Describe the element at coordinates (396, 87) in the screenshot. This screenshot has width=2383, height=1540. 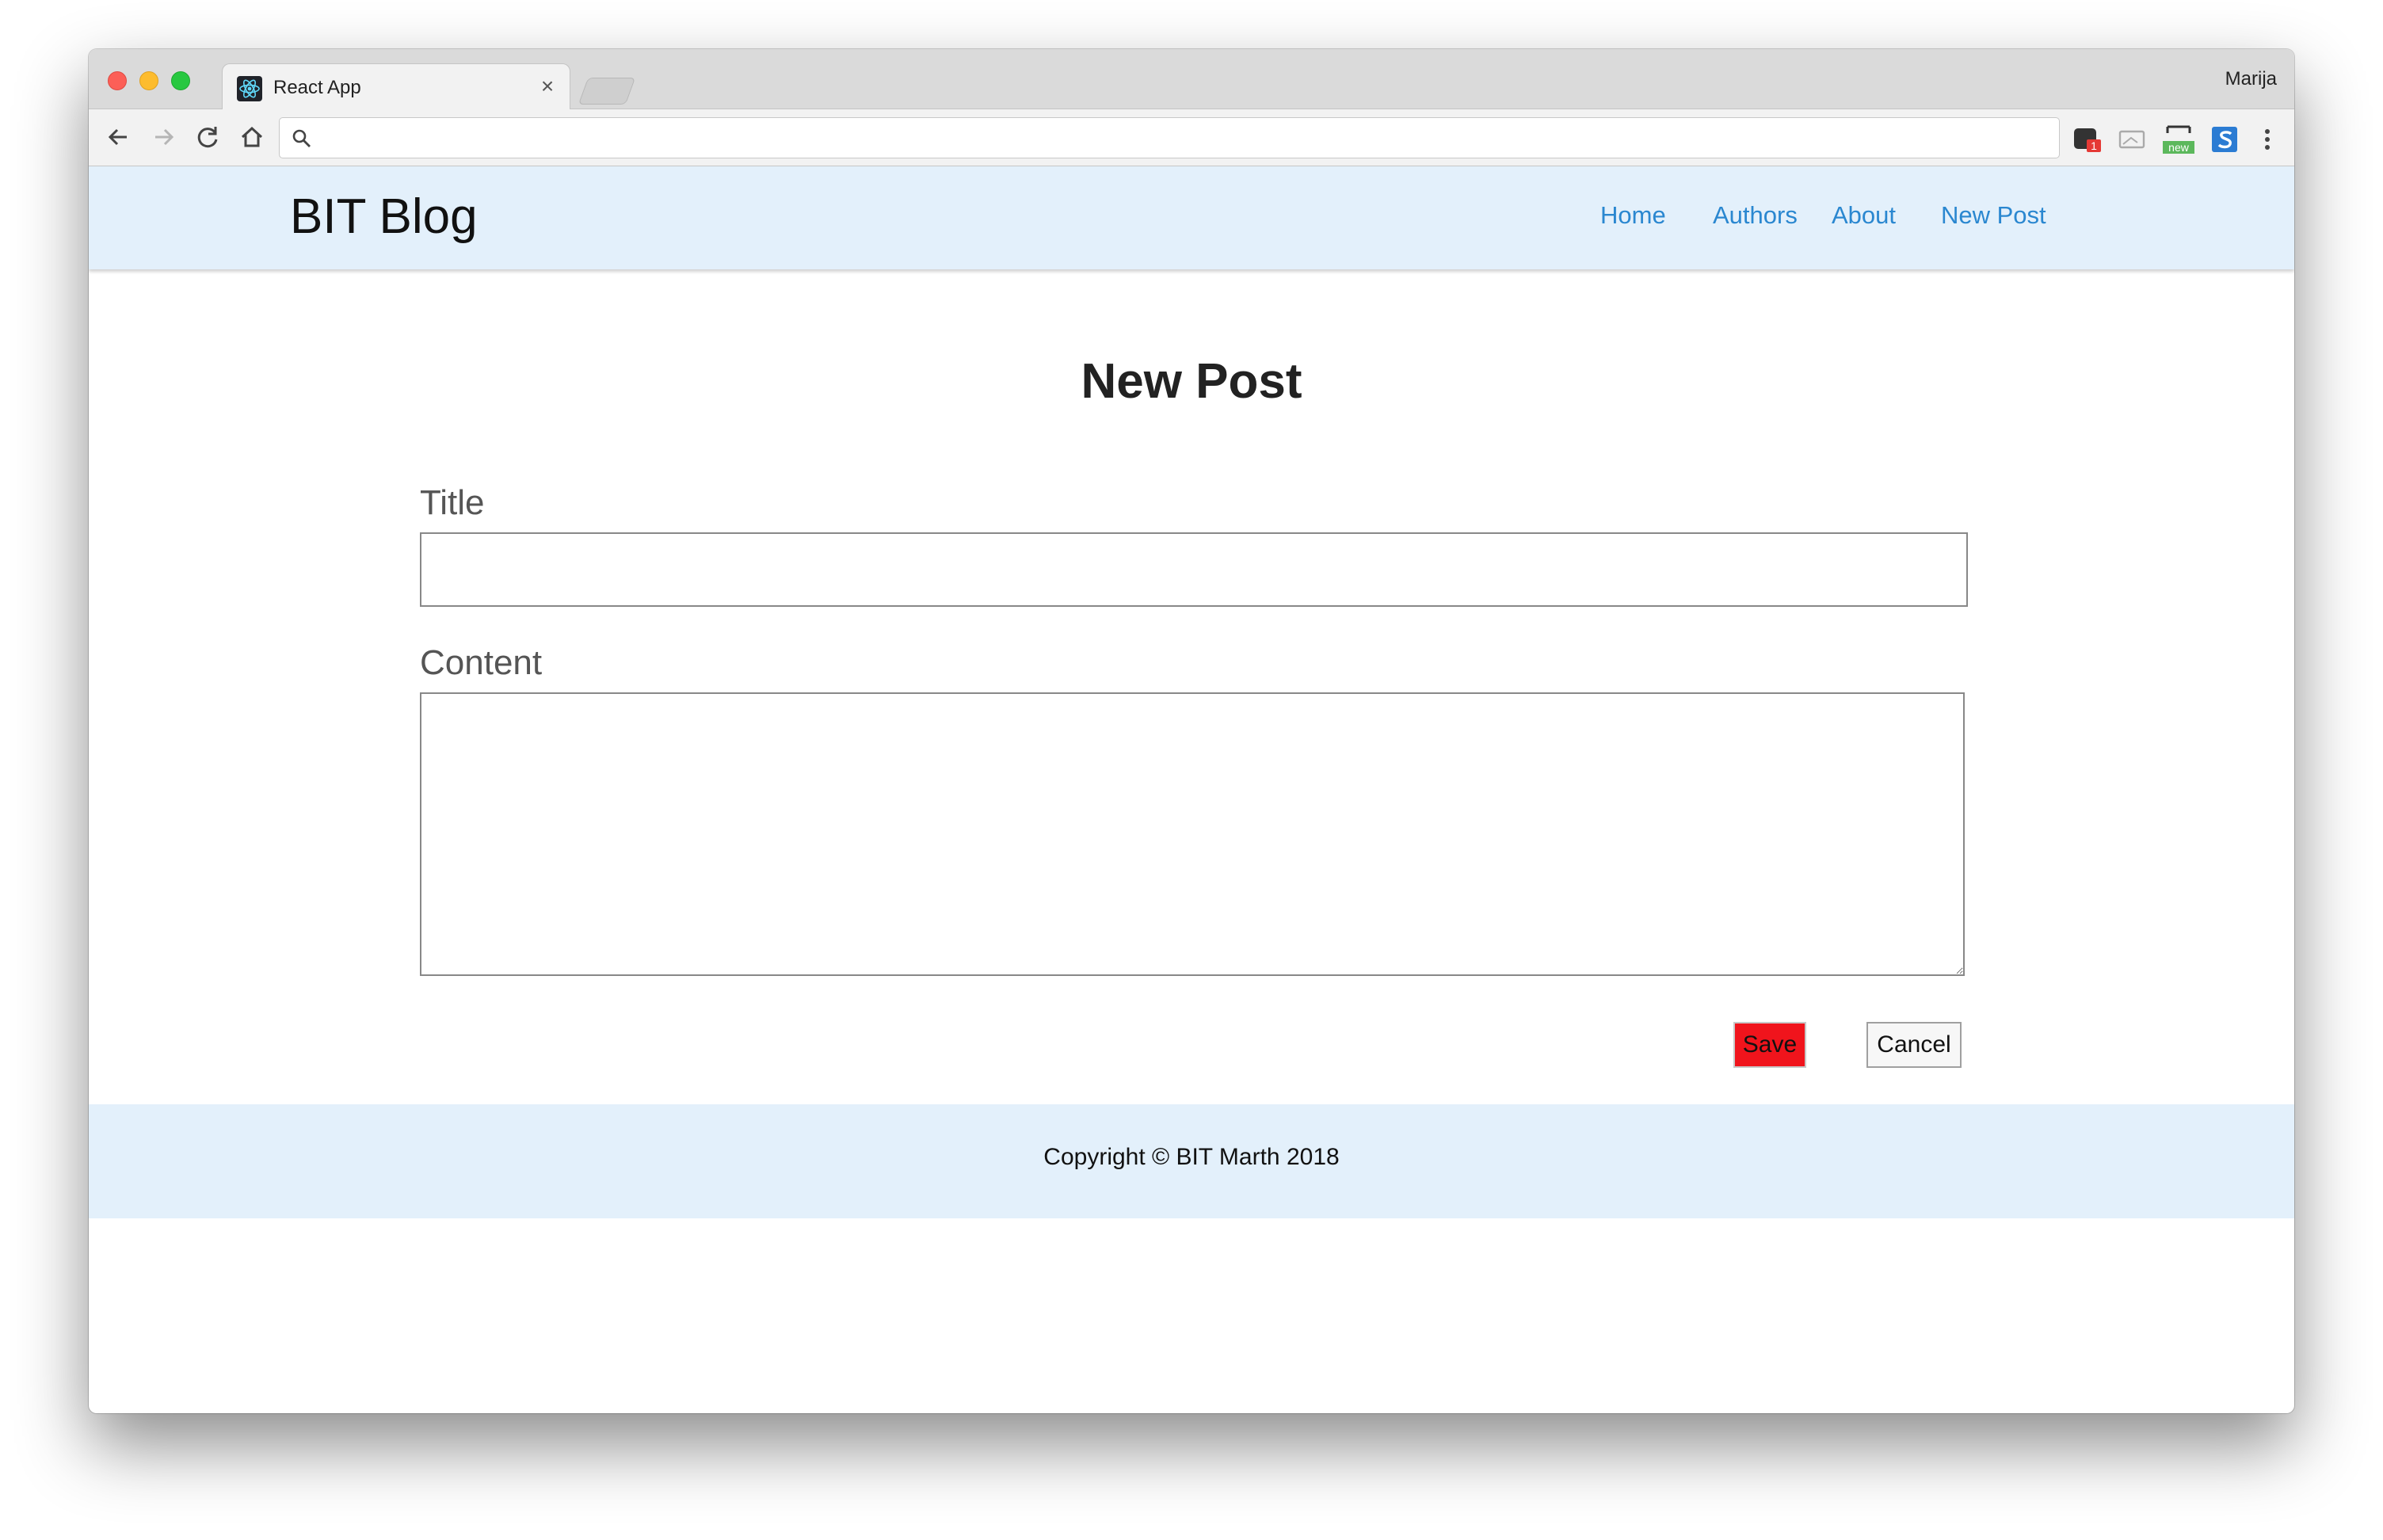
I see `browser-tab: React App ×` at that location.